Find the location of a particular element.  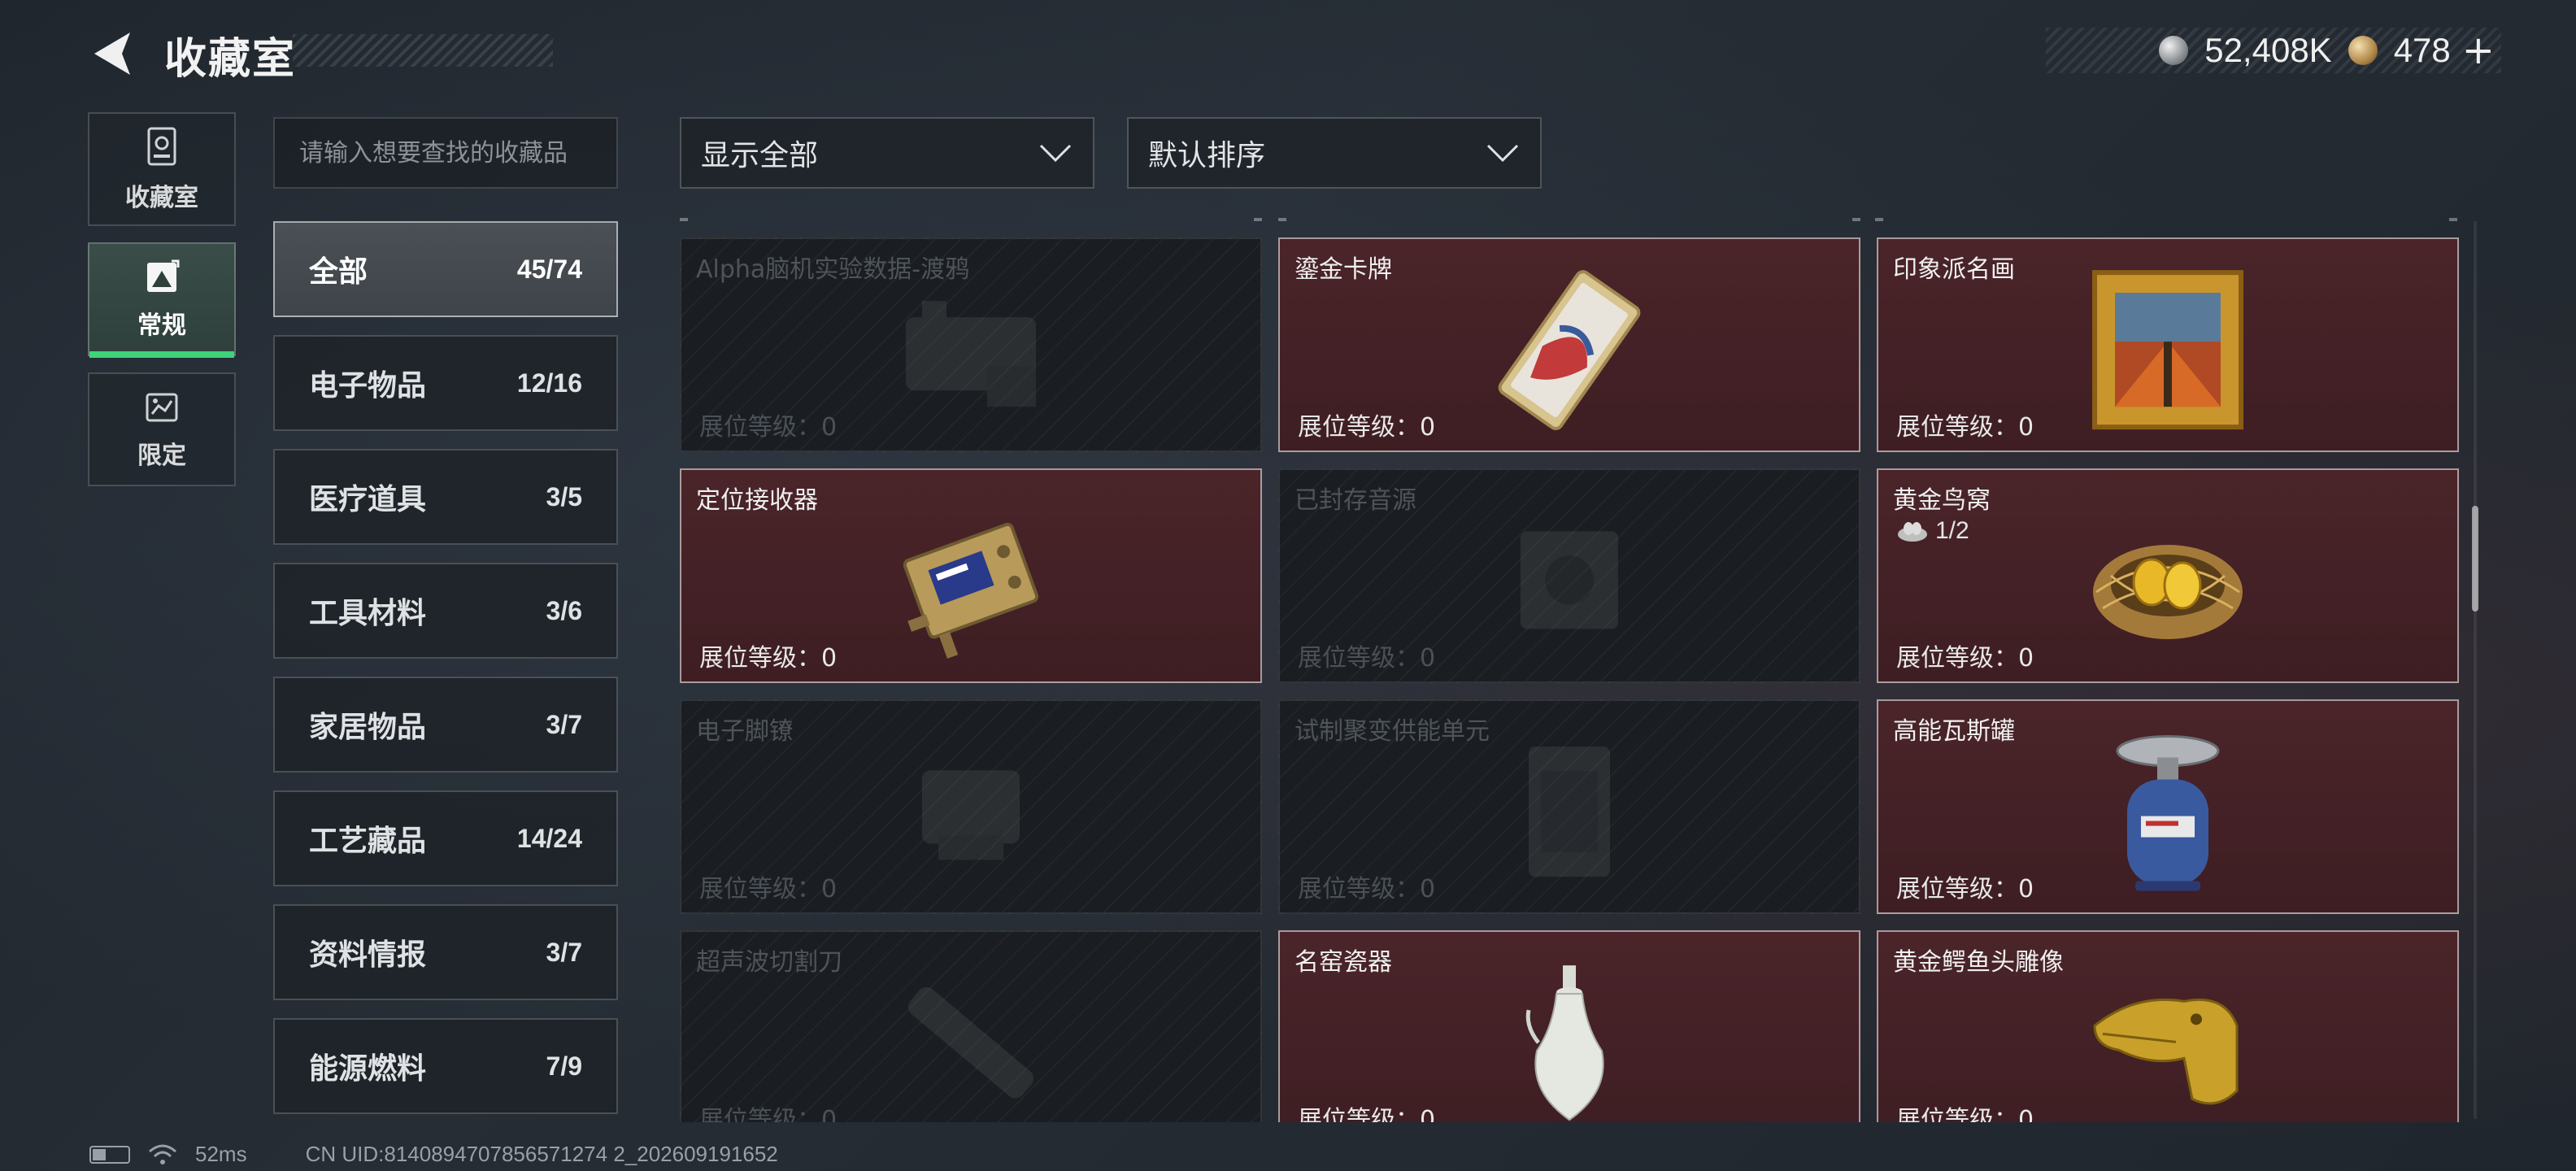

category-household: 家居物品 3/7 is located at coordinates (446, 725).